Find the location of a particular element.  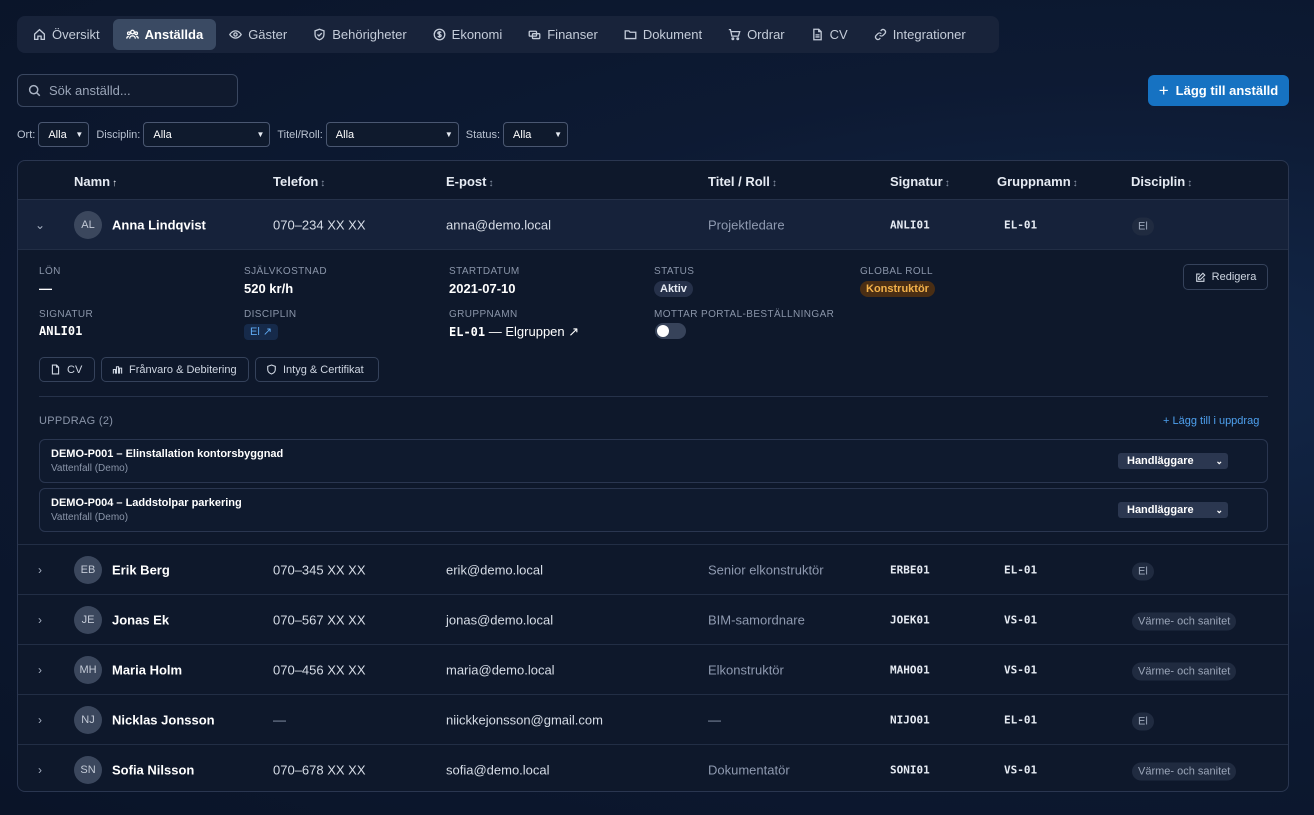

employee-phone: 070–345 XX XX is located at coordinates (319, 569).